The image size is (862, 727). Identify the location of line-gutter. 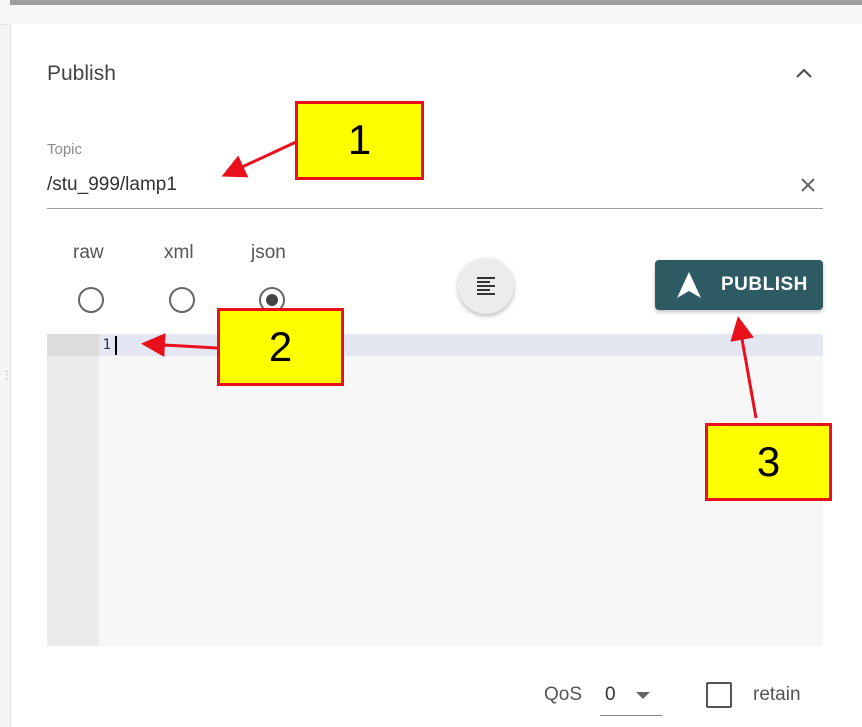
(73, 490).